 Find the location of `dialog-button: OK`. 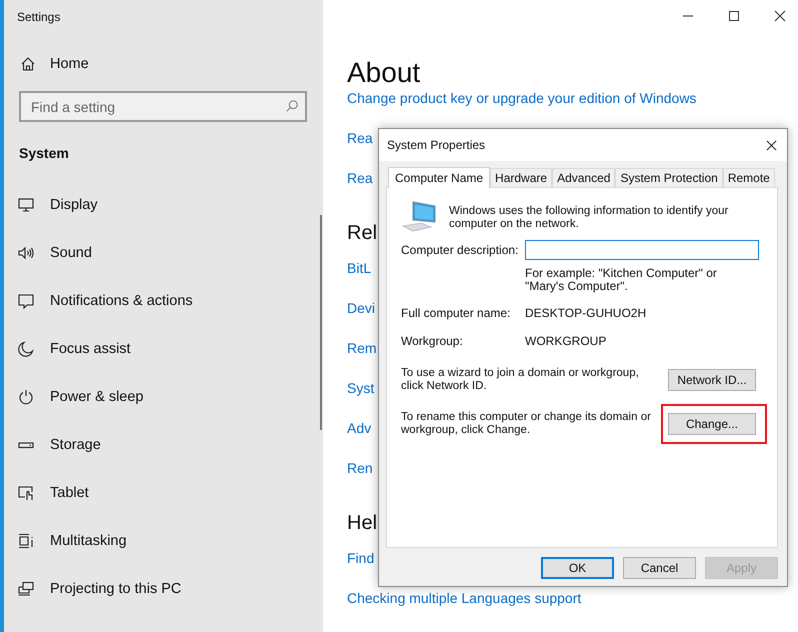

dialog-button: OK is located at coordinates (577, 568).